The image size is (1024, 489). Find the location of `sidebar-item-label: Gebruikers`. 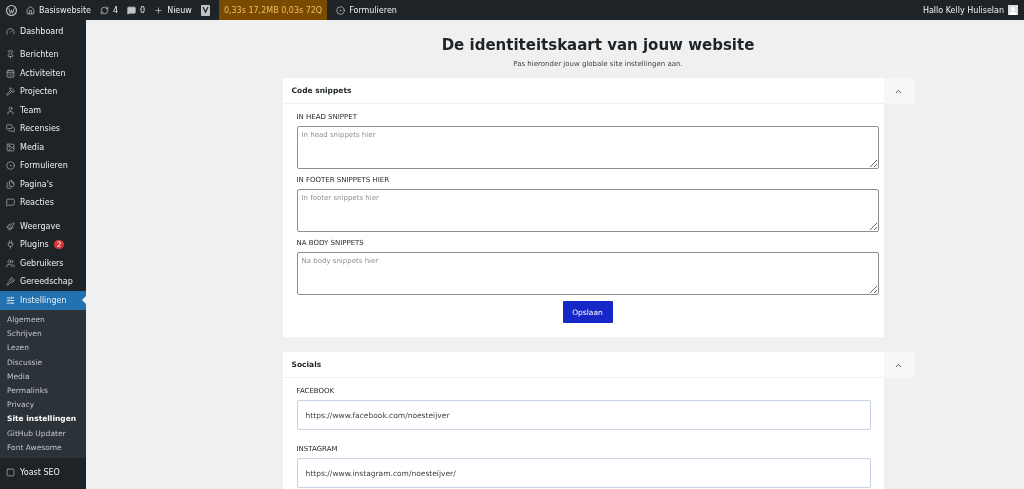

sidebar-item-label: Gebruikers is located at coordinates (42, 263).